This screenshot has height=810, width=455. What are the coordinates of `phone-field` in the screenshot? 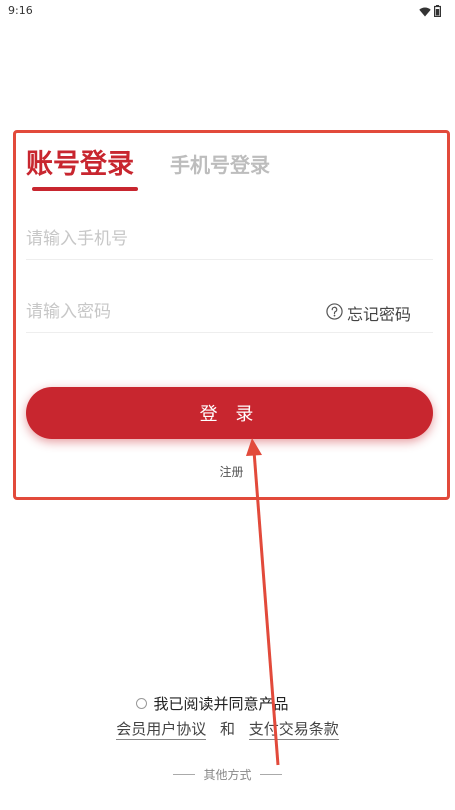 It's located at (229, 239).